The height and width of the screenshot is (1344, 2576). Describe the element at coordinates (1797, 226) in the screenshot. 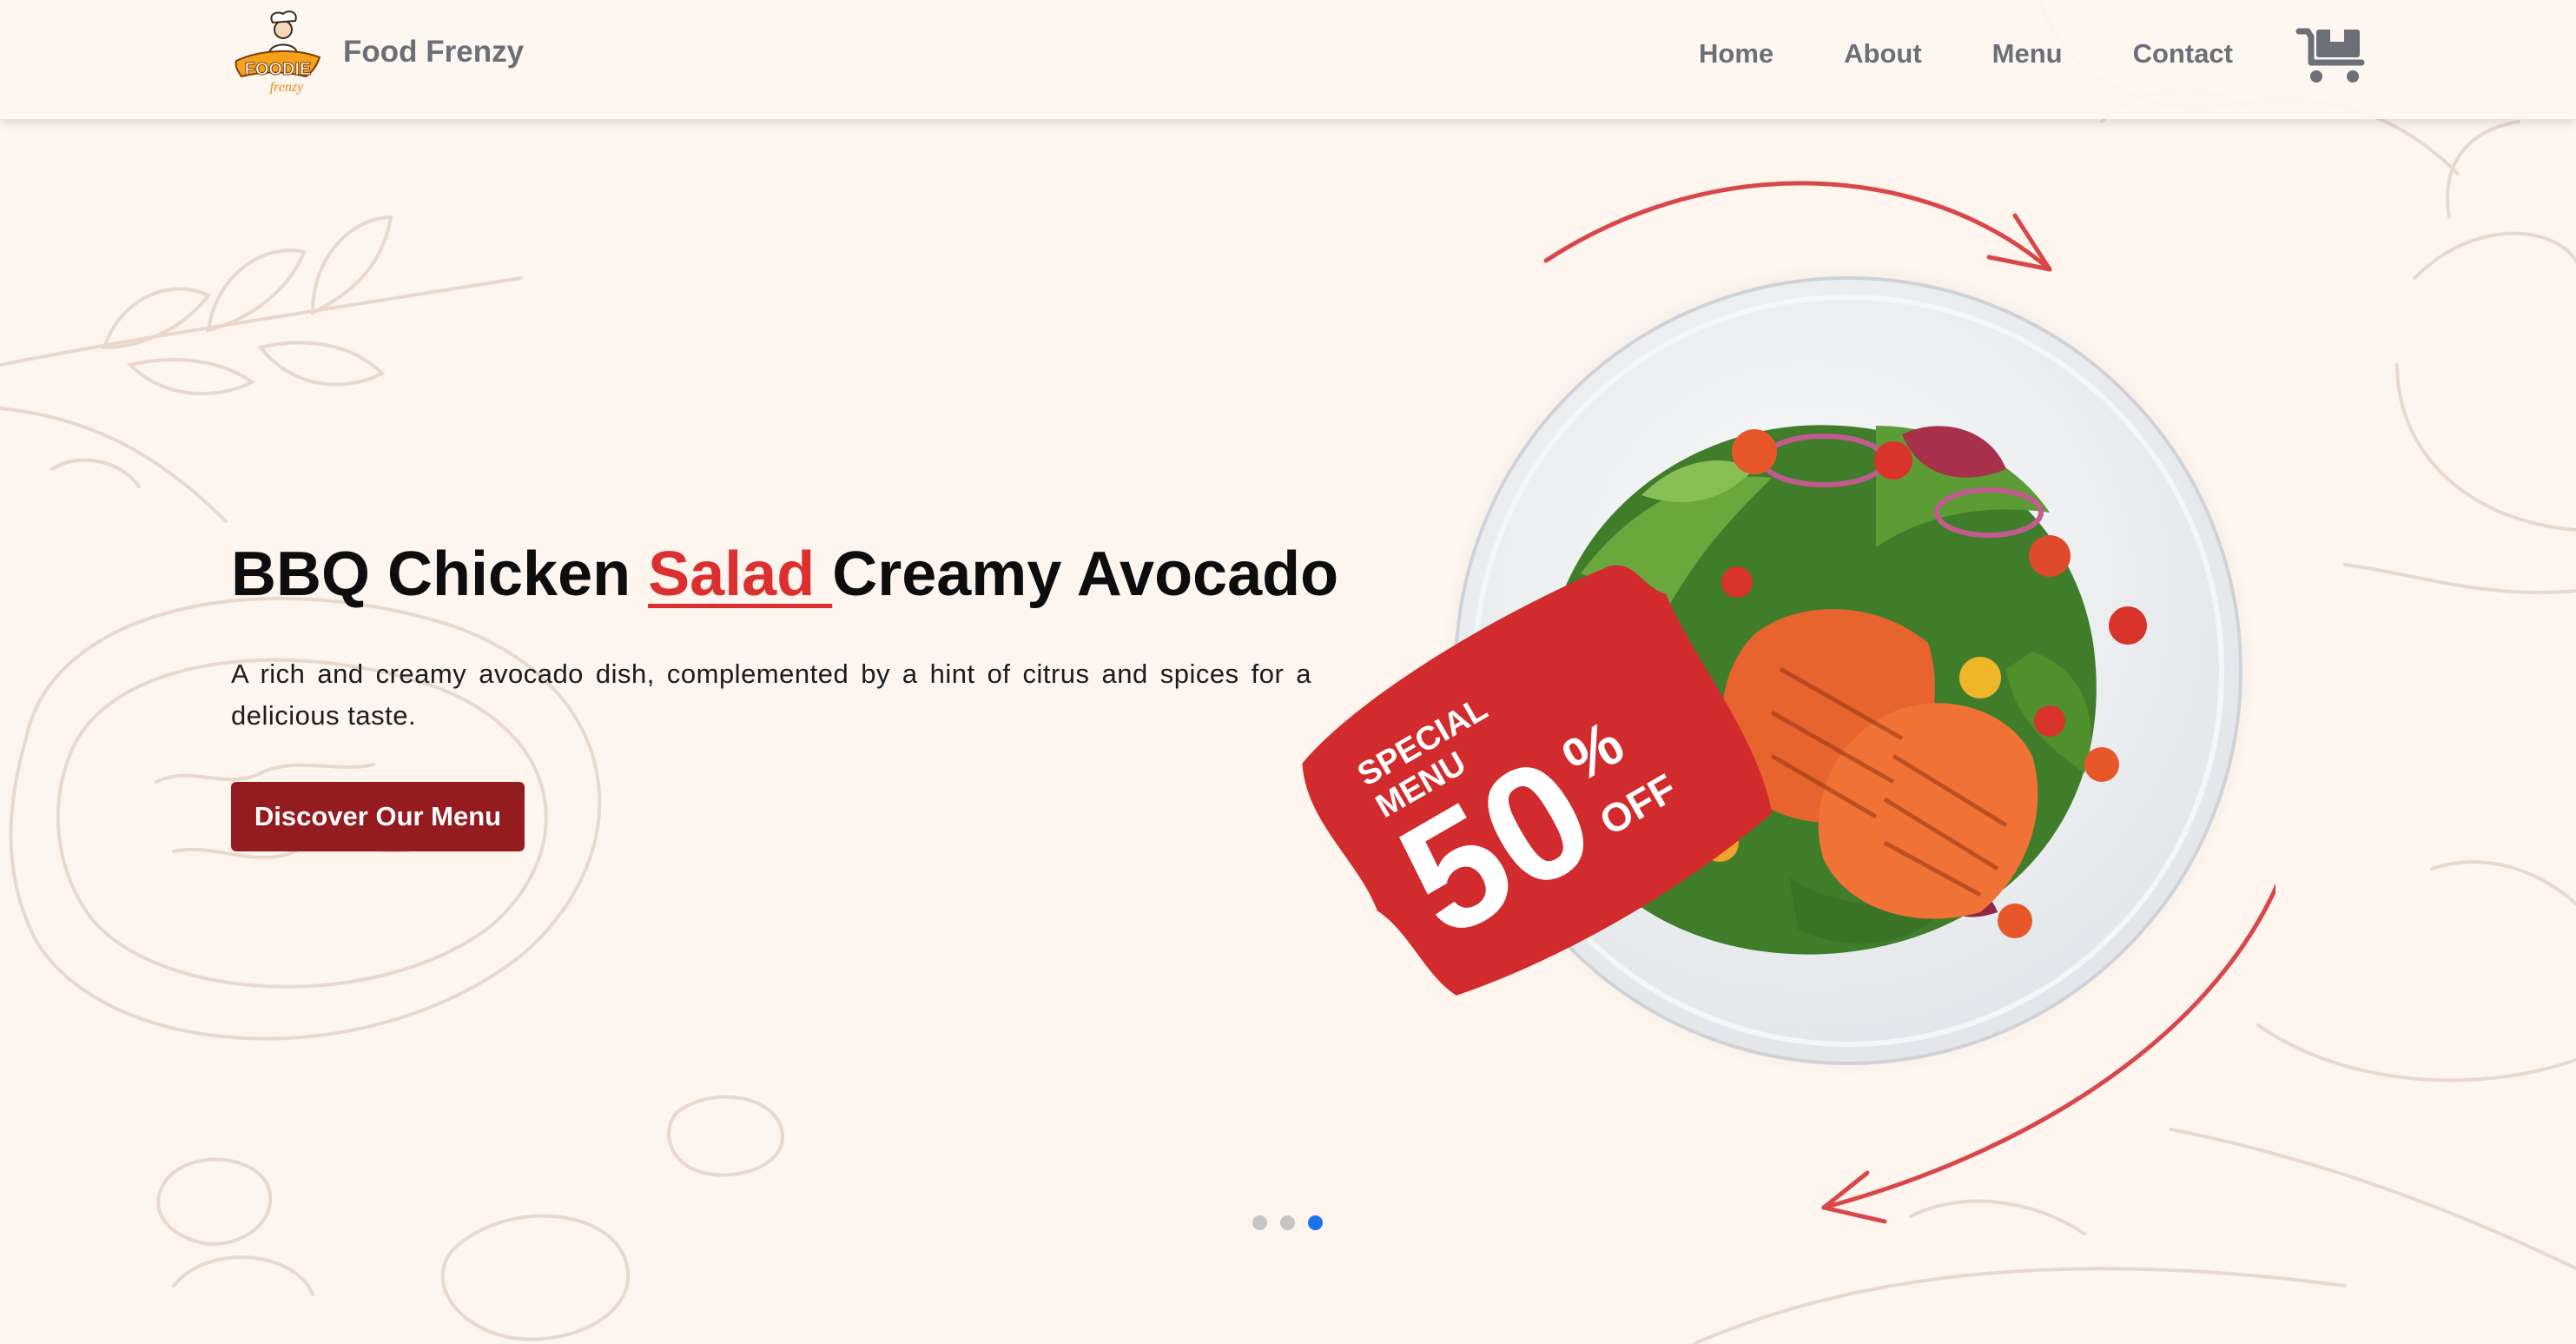

I see `top-arrow` at that location.